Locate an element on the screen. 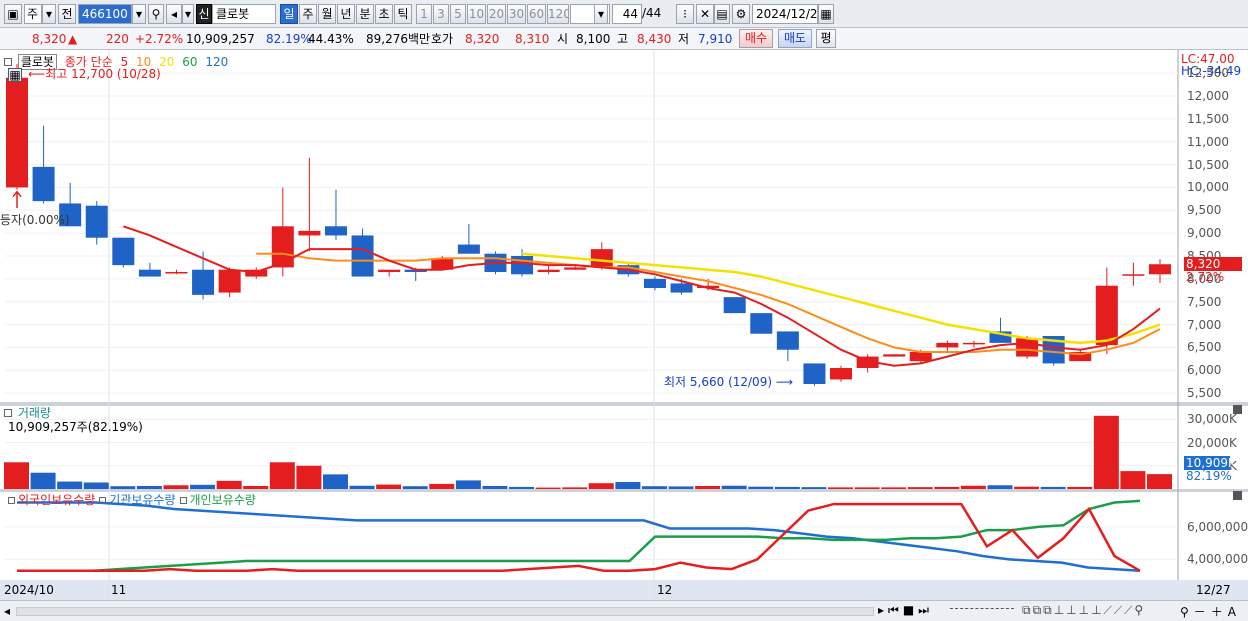 This screenshot has width=1248, height=621. ask-label: 호가 is located at coordinates (442, 39).